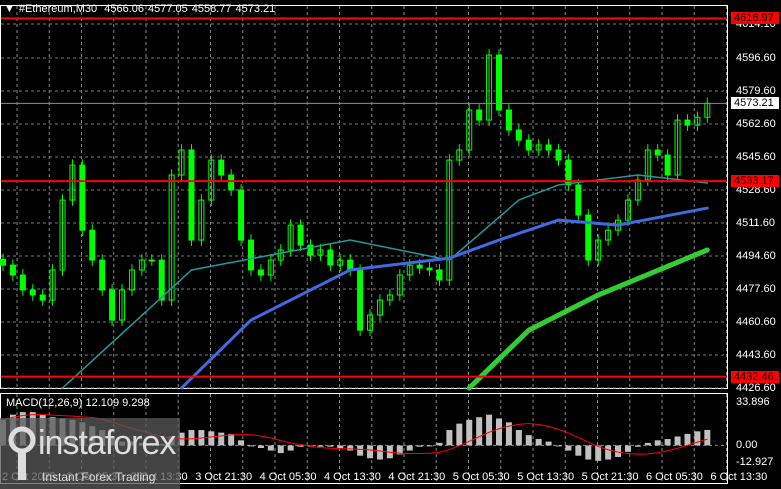 This screenshot has height=489, width=781. What do you see at coordinates (99, 477) in the screenshot?
I see `watermark-tagline: Instant Forex Trading` at bounding box center [99, 477].